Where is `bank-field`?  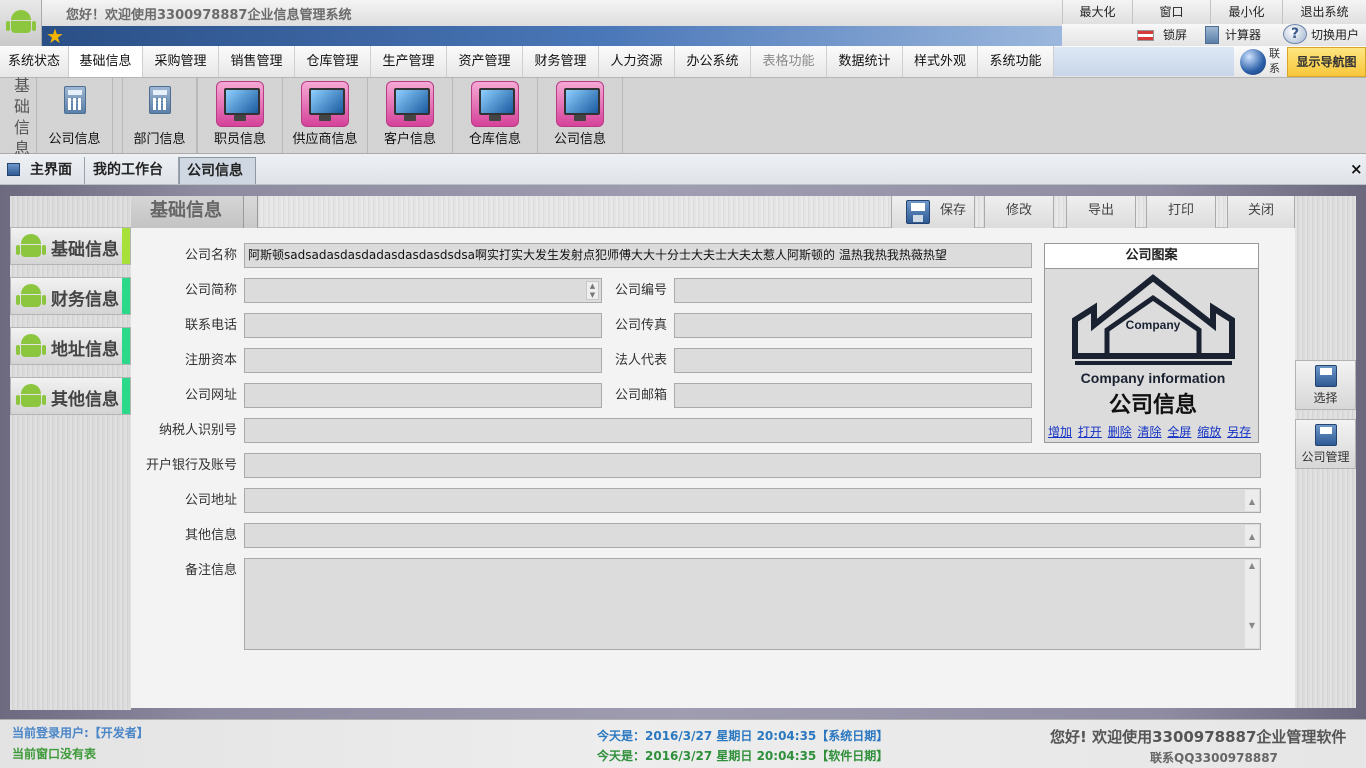 bank-field is located at coordinates (752, 465).